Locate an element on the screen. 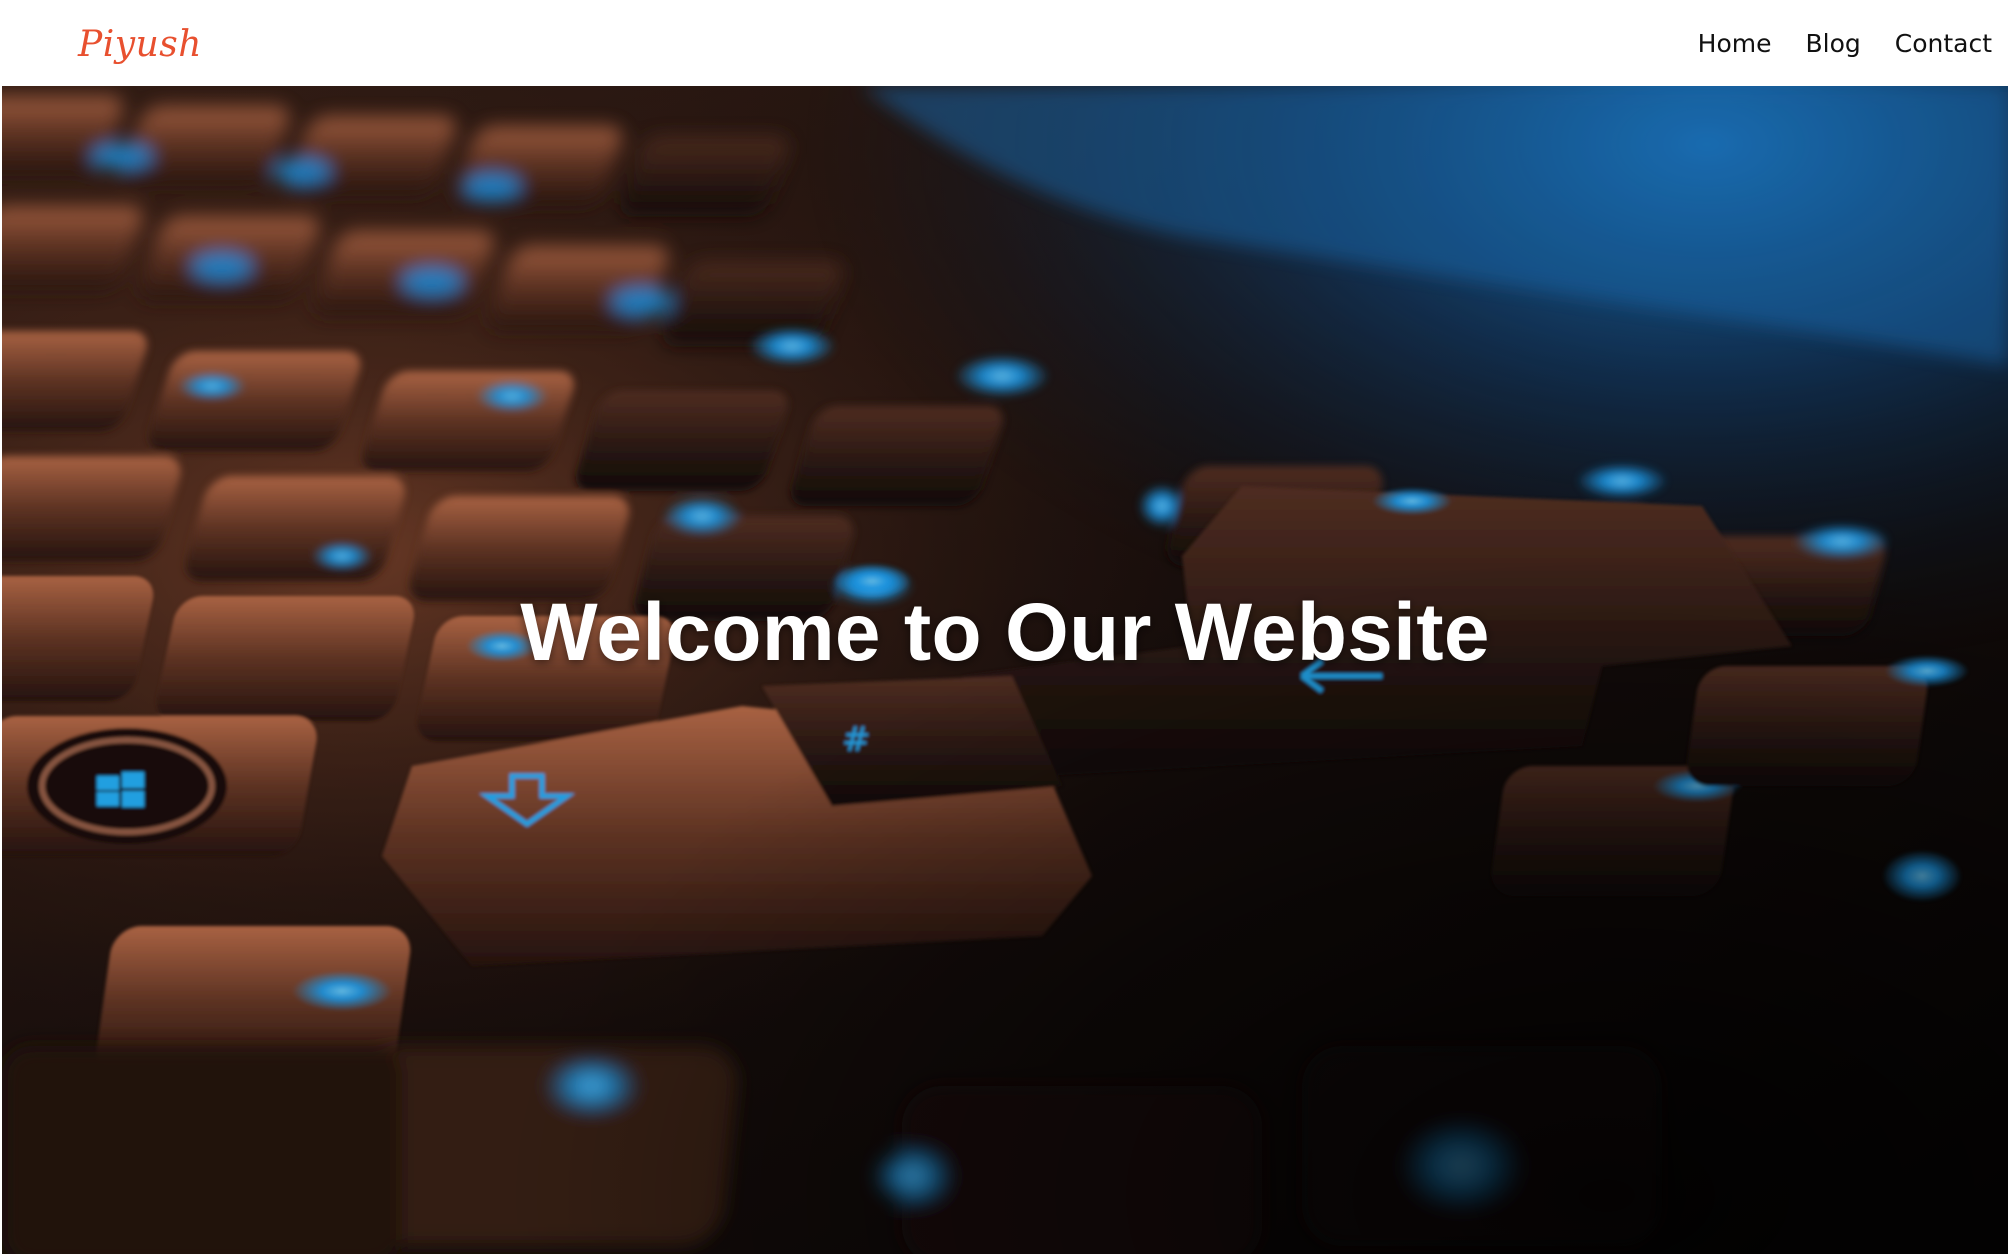 This screenshot has height=1254, width=2010. nav-item-blog: Blog is located at coordinates (1832, 43).